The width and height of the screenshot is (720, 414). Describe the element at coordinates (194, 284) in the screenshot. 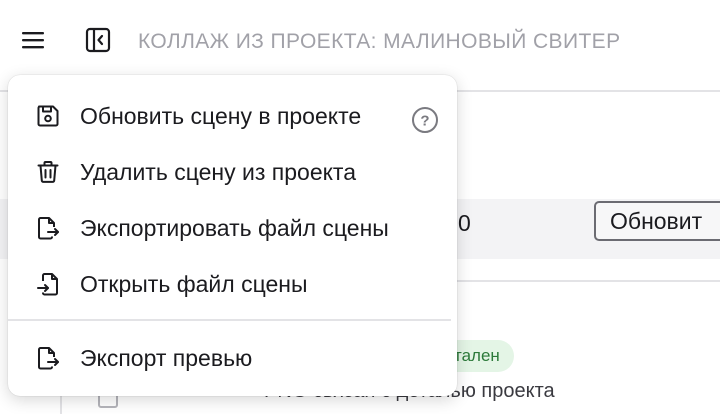

I see `menu-item-label: Открыть файл сцены` at that location.